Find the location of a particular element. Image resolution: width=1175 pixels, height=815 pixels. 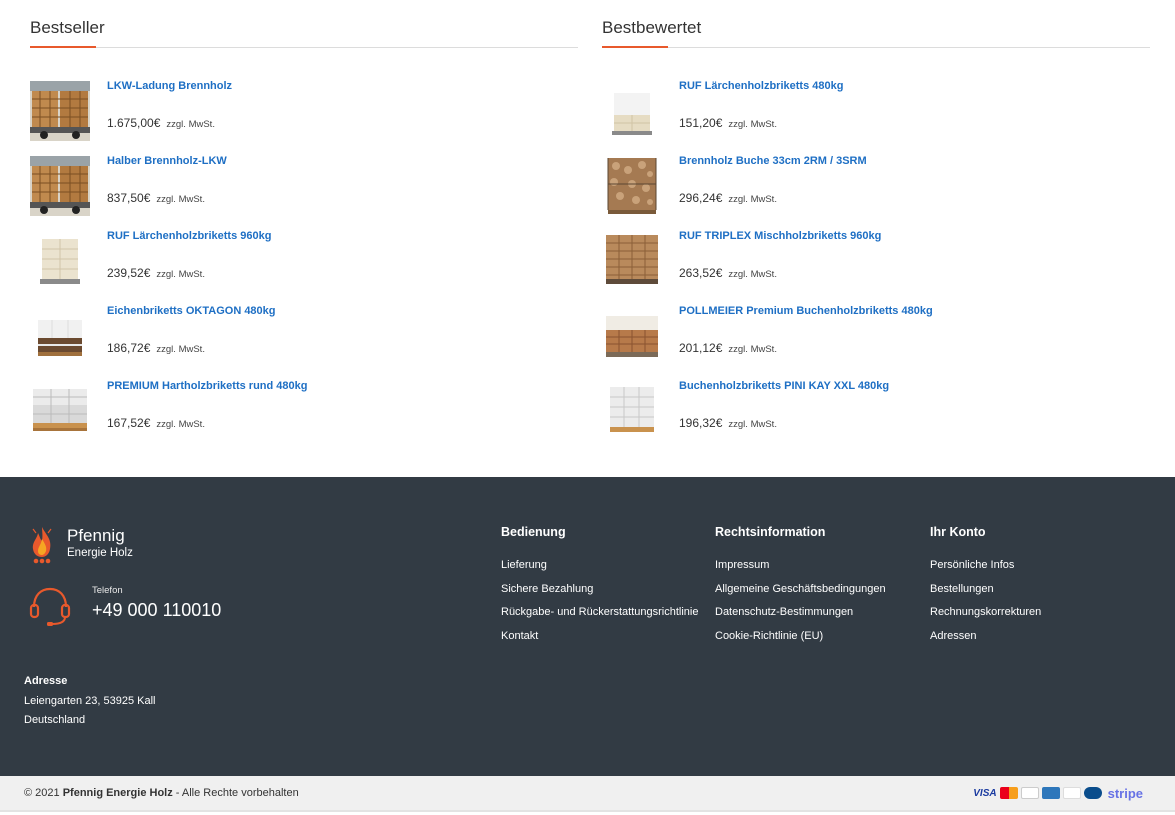

footer-link: Impressum is located at coordinates (800, 570).